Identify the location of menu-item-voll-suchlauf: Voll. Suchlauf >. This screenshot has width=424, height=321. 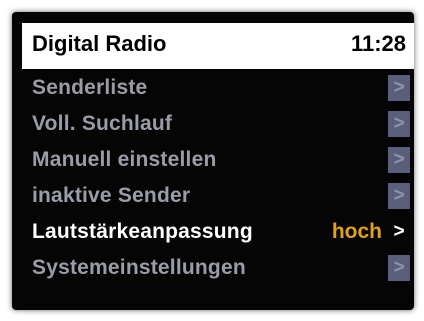
(213, 124).